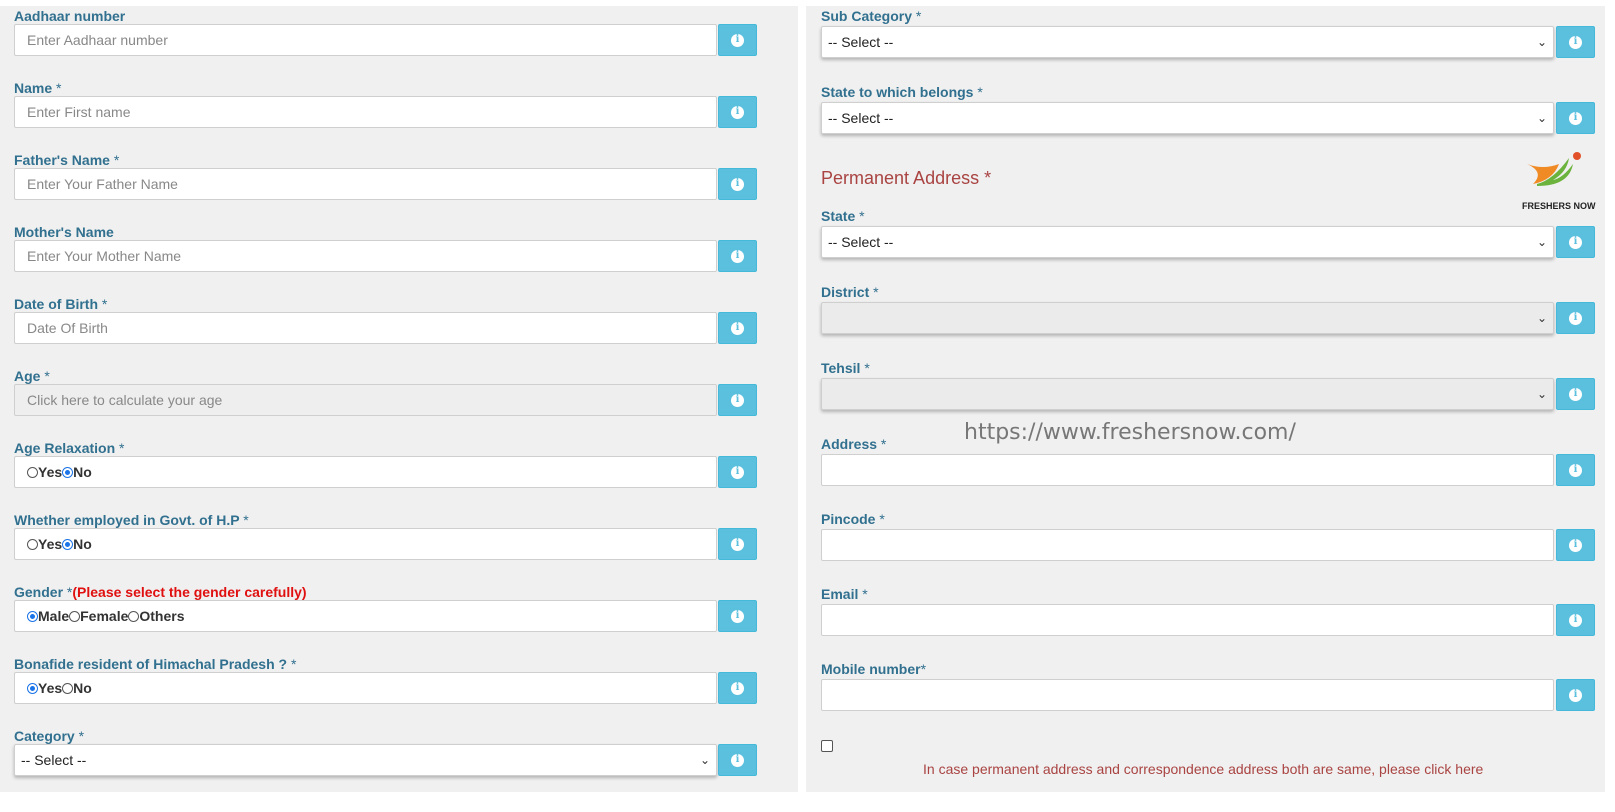  I want to click on employed-radio-group: Yes No, so click(365, 544).